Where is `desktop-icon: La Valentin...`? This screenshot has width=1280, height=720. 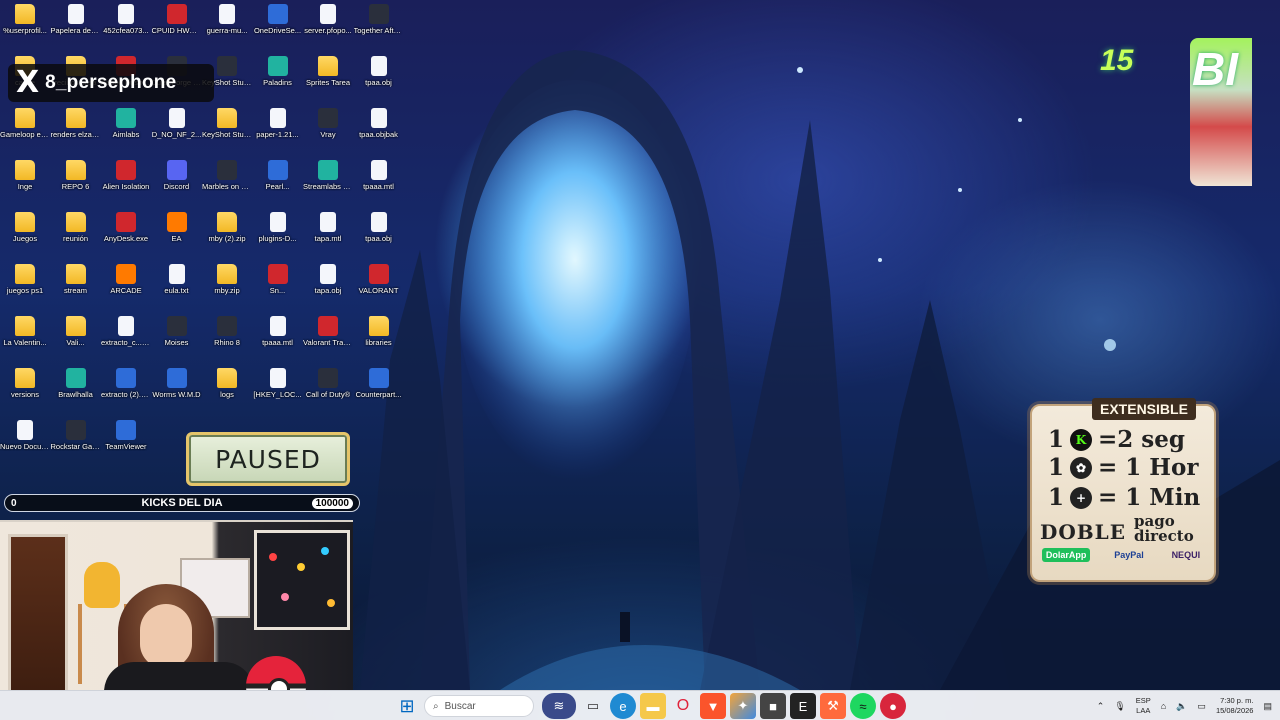 desktop-icon: La Valentin... is located at coordinates (25, 341).